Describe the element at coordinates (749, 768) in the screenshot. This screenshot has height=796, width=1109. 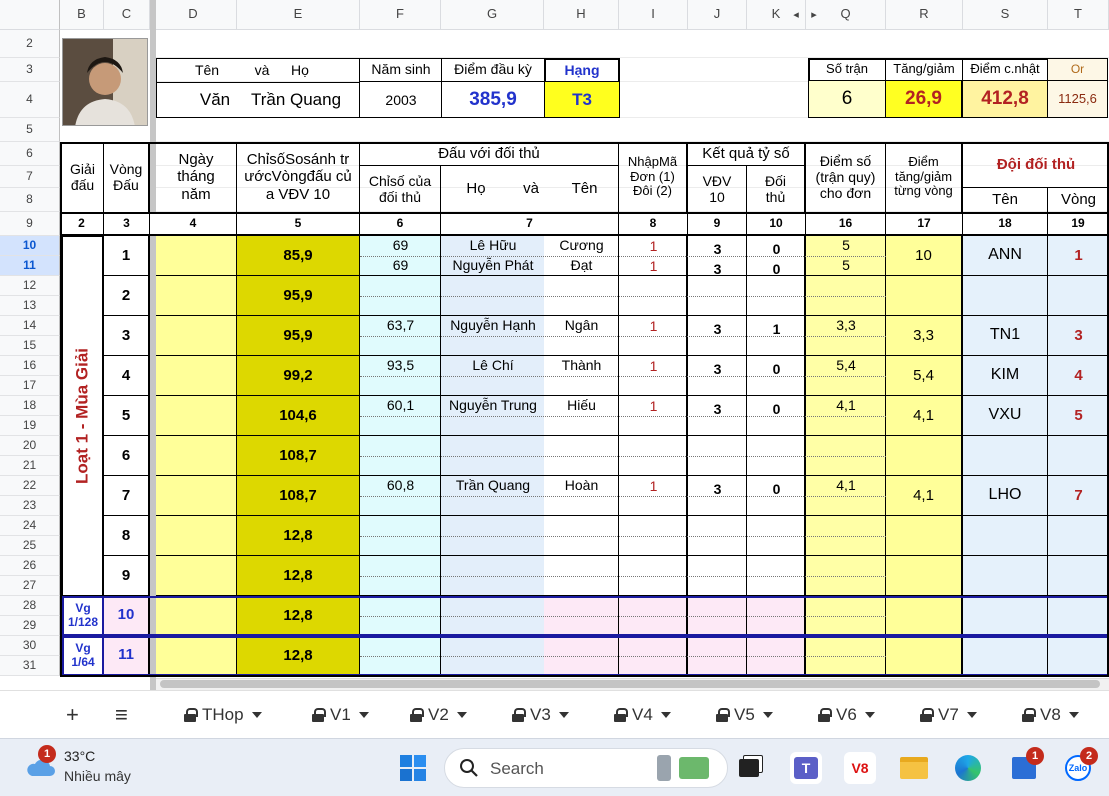
I see `task-view-icon` at that location.